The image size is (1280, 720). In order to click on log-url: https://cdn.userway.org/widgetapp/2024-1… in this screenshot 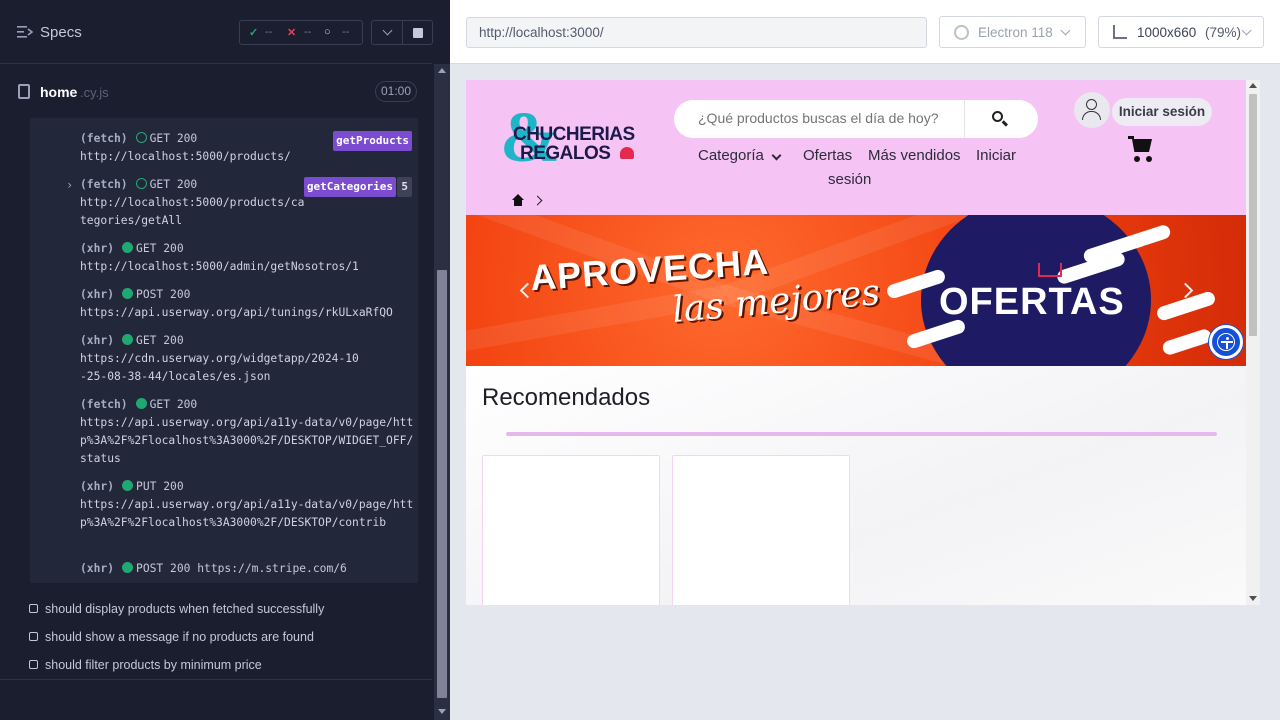, I will do `click(219, 367)`.